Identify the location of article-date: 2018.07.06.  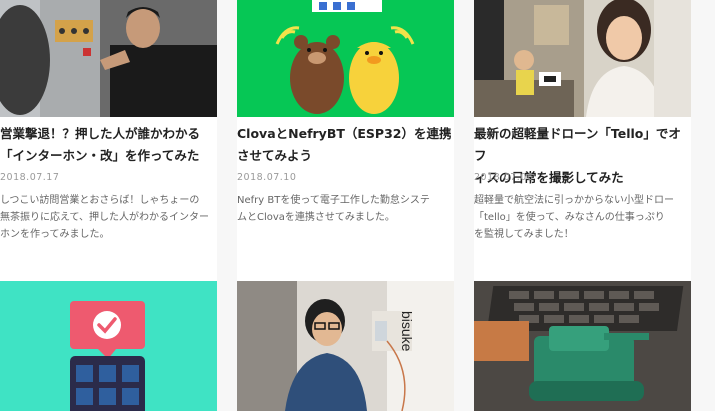
(504, 177).